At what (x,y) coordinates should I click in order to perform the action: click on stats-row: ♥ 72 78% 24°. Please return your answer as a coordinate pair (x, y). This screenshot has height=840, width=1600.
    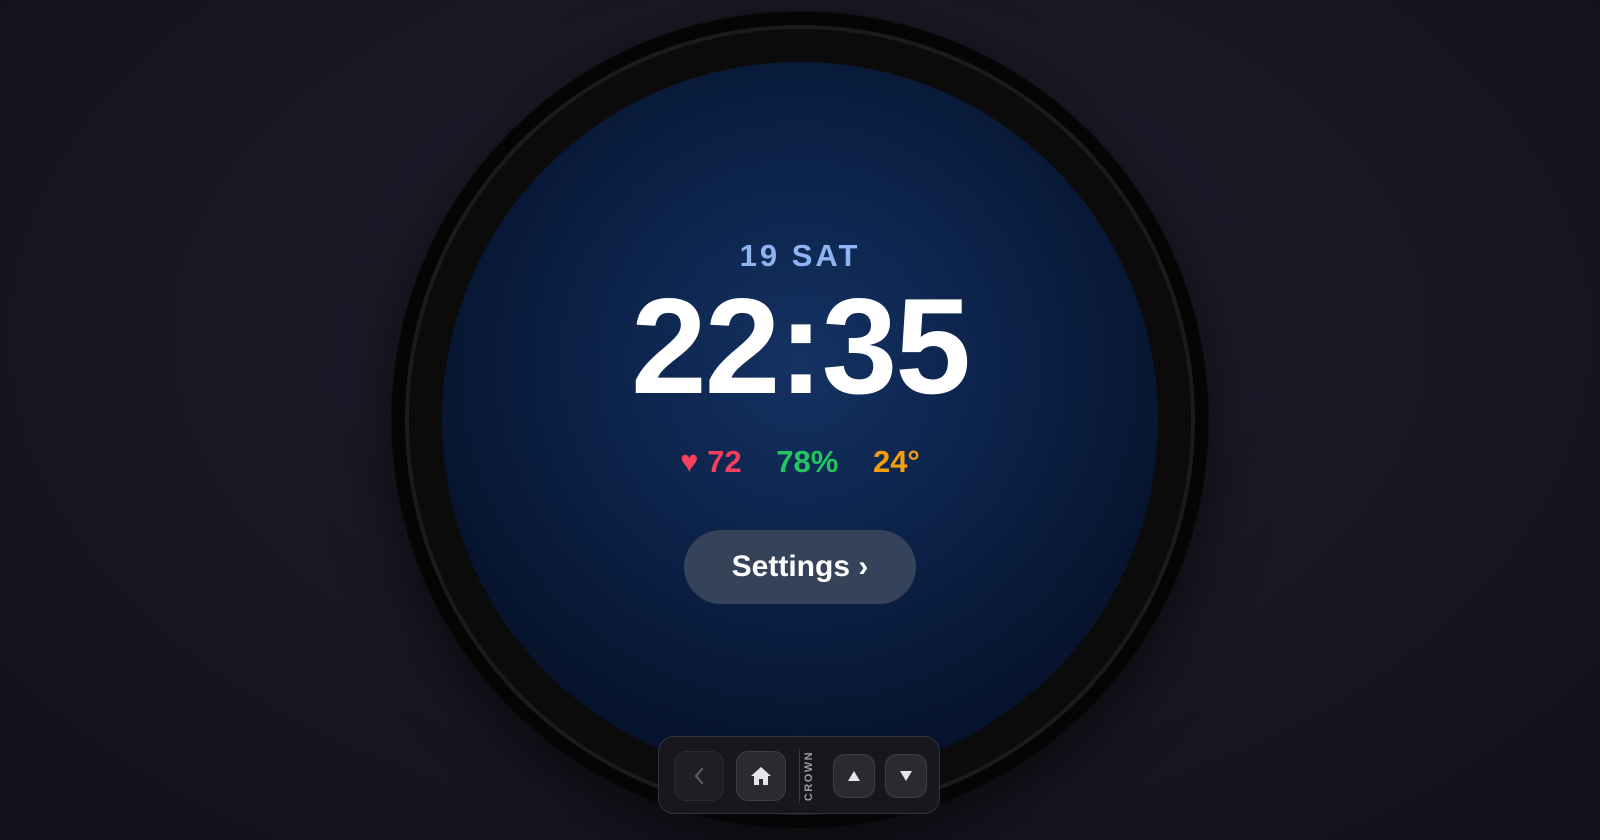
    Looking at the image, I should click on (800, 462).